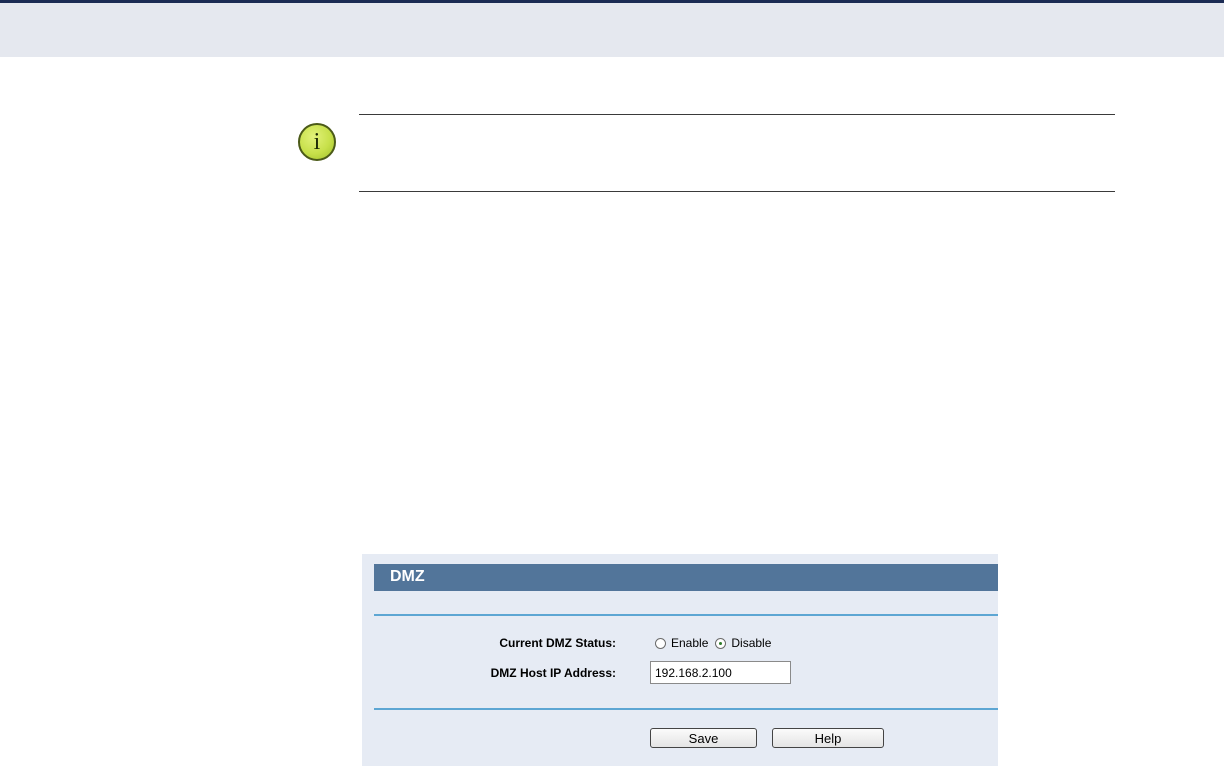  I want to click on dmz-status-label: Current DMZ Status:, so click(557, 643).